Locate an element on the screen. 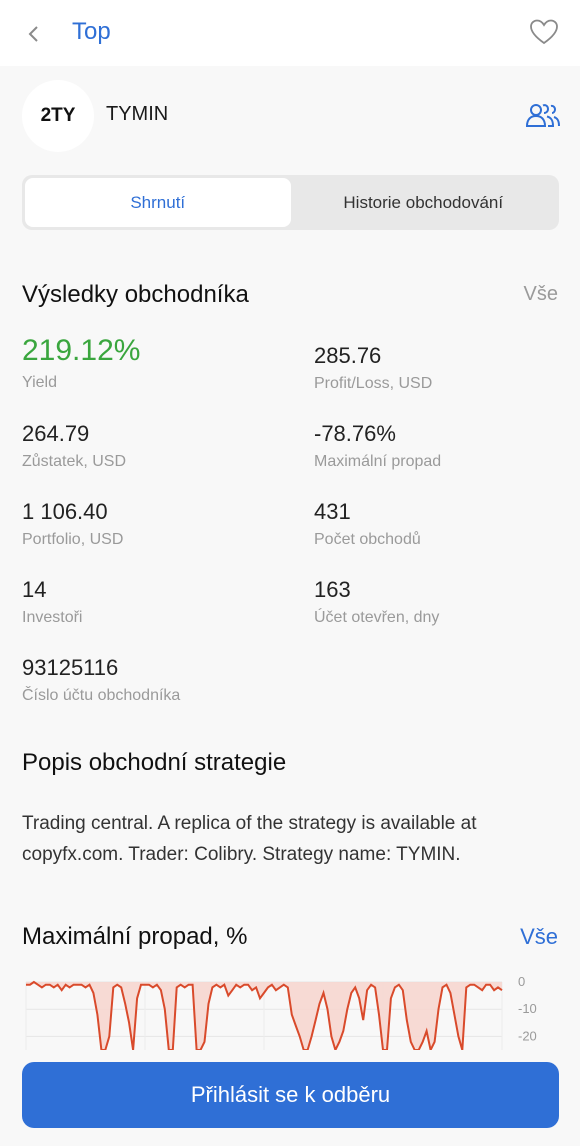  stat-label: Počet obchodů is located at coordinates (367, 539).